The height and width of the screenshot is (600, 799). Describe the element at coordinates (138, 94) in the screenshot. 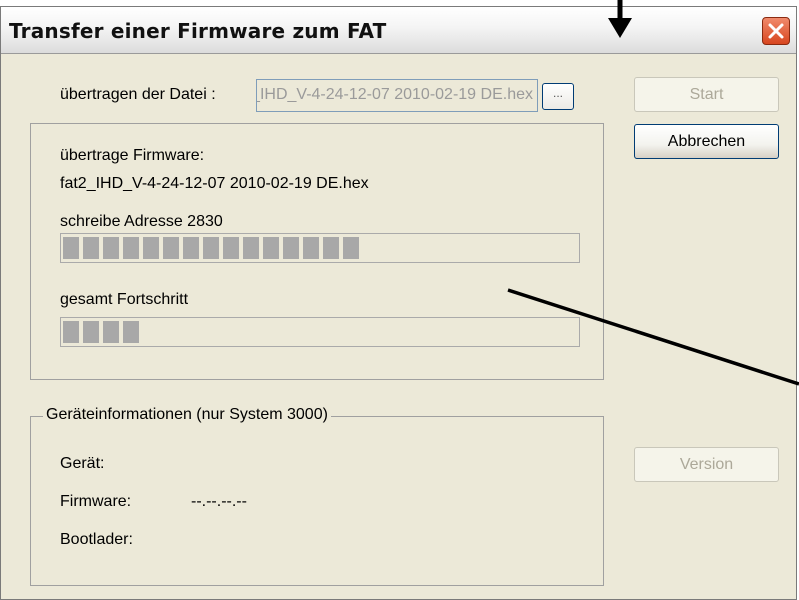

I see `file-label: übertragen der Datei :` at that location.